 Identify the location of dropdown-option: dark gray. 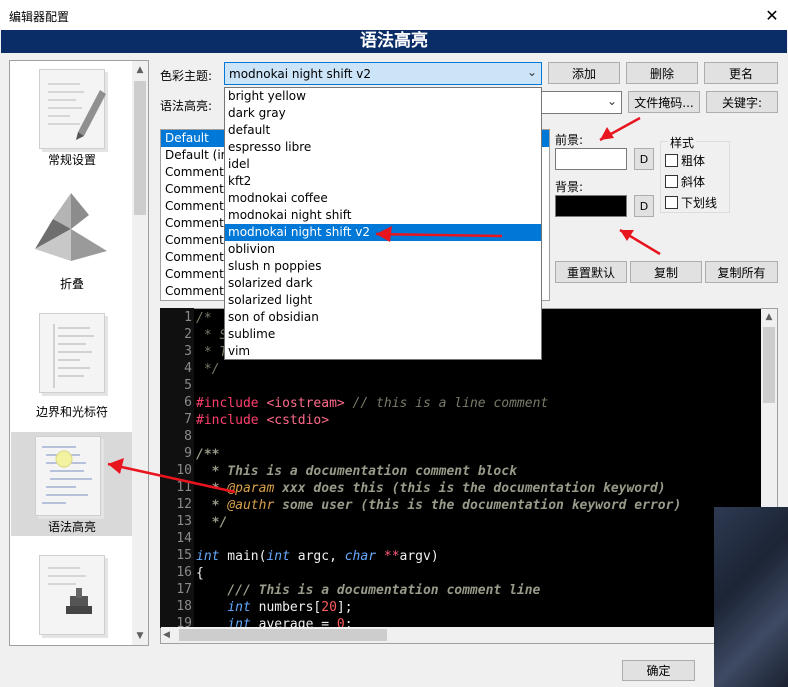
(383, 113).